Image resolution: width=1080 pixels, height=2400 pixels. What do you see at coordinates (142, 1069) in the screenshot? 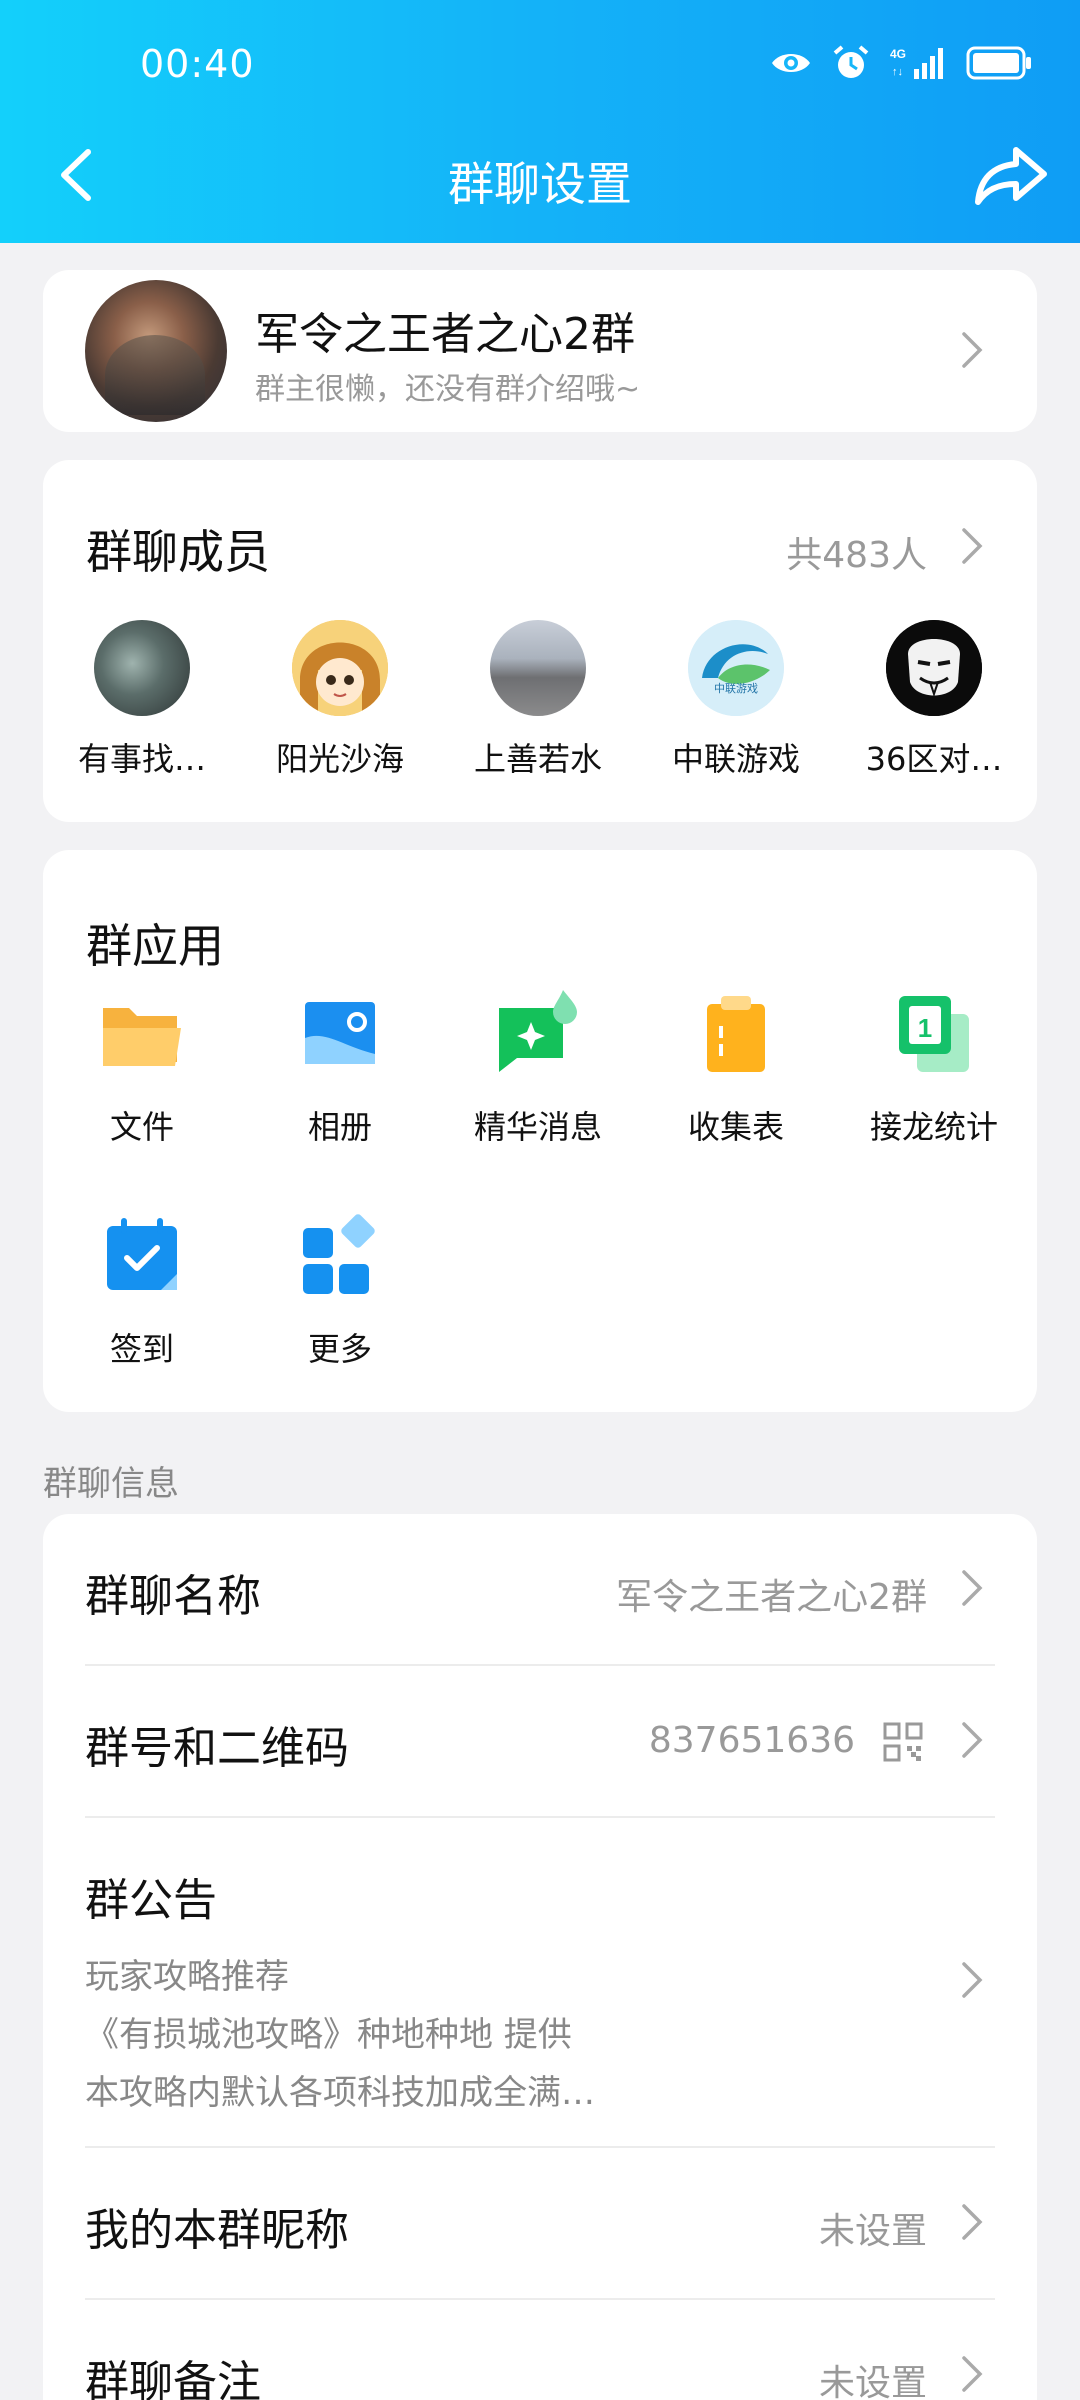
I see `app-file: 文件` at bounding box center [142, 1069].